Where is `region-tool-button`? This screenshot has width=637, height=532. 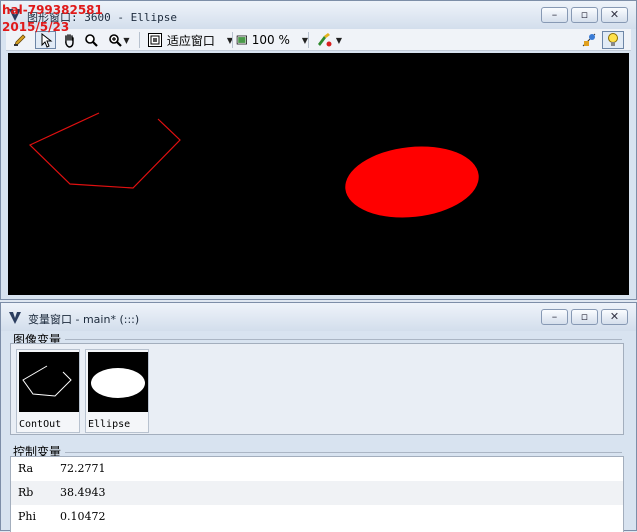 region-tool-button is located at coordinates (589, 40).